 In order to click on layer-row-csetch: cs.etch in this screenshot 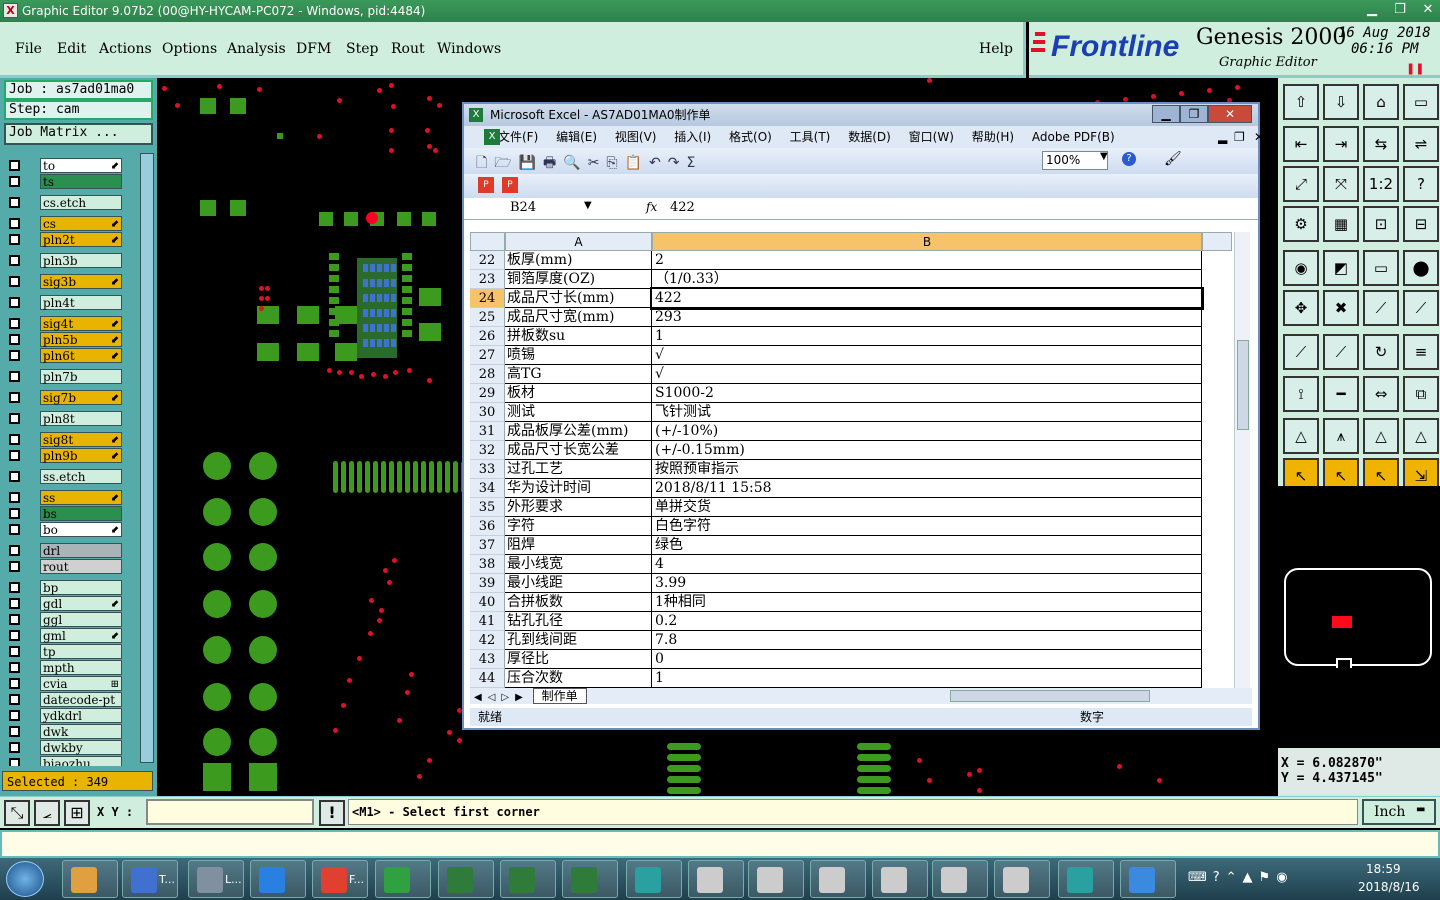, I will do `click(65, 202)`.